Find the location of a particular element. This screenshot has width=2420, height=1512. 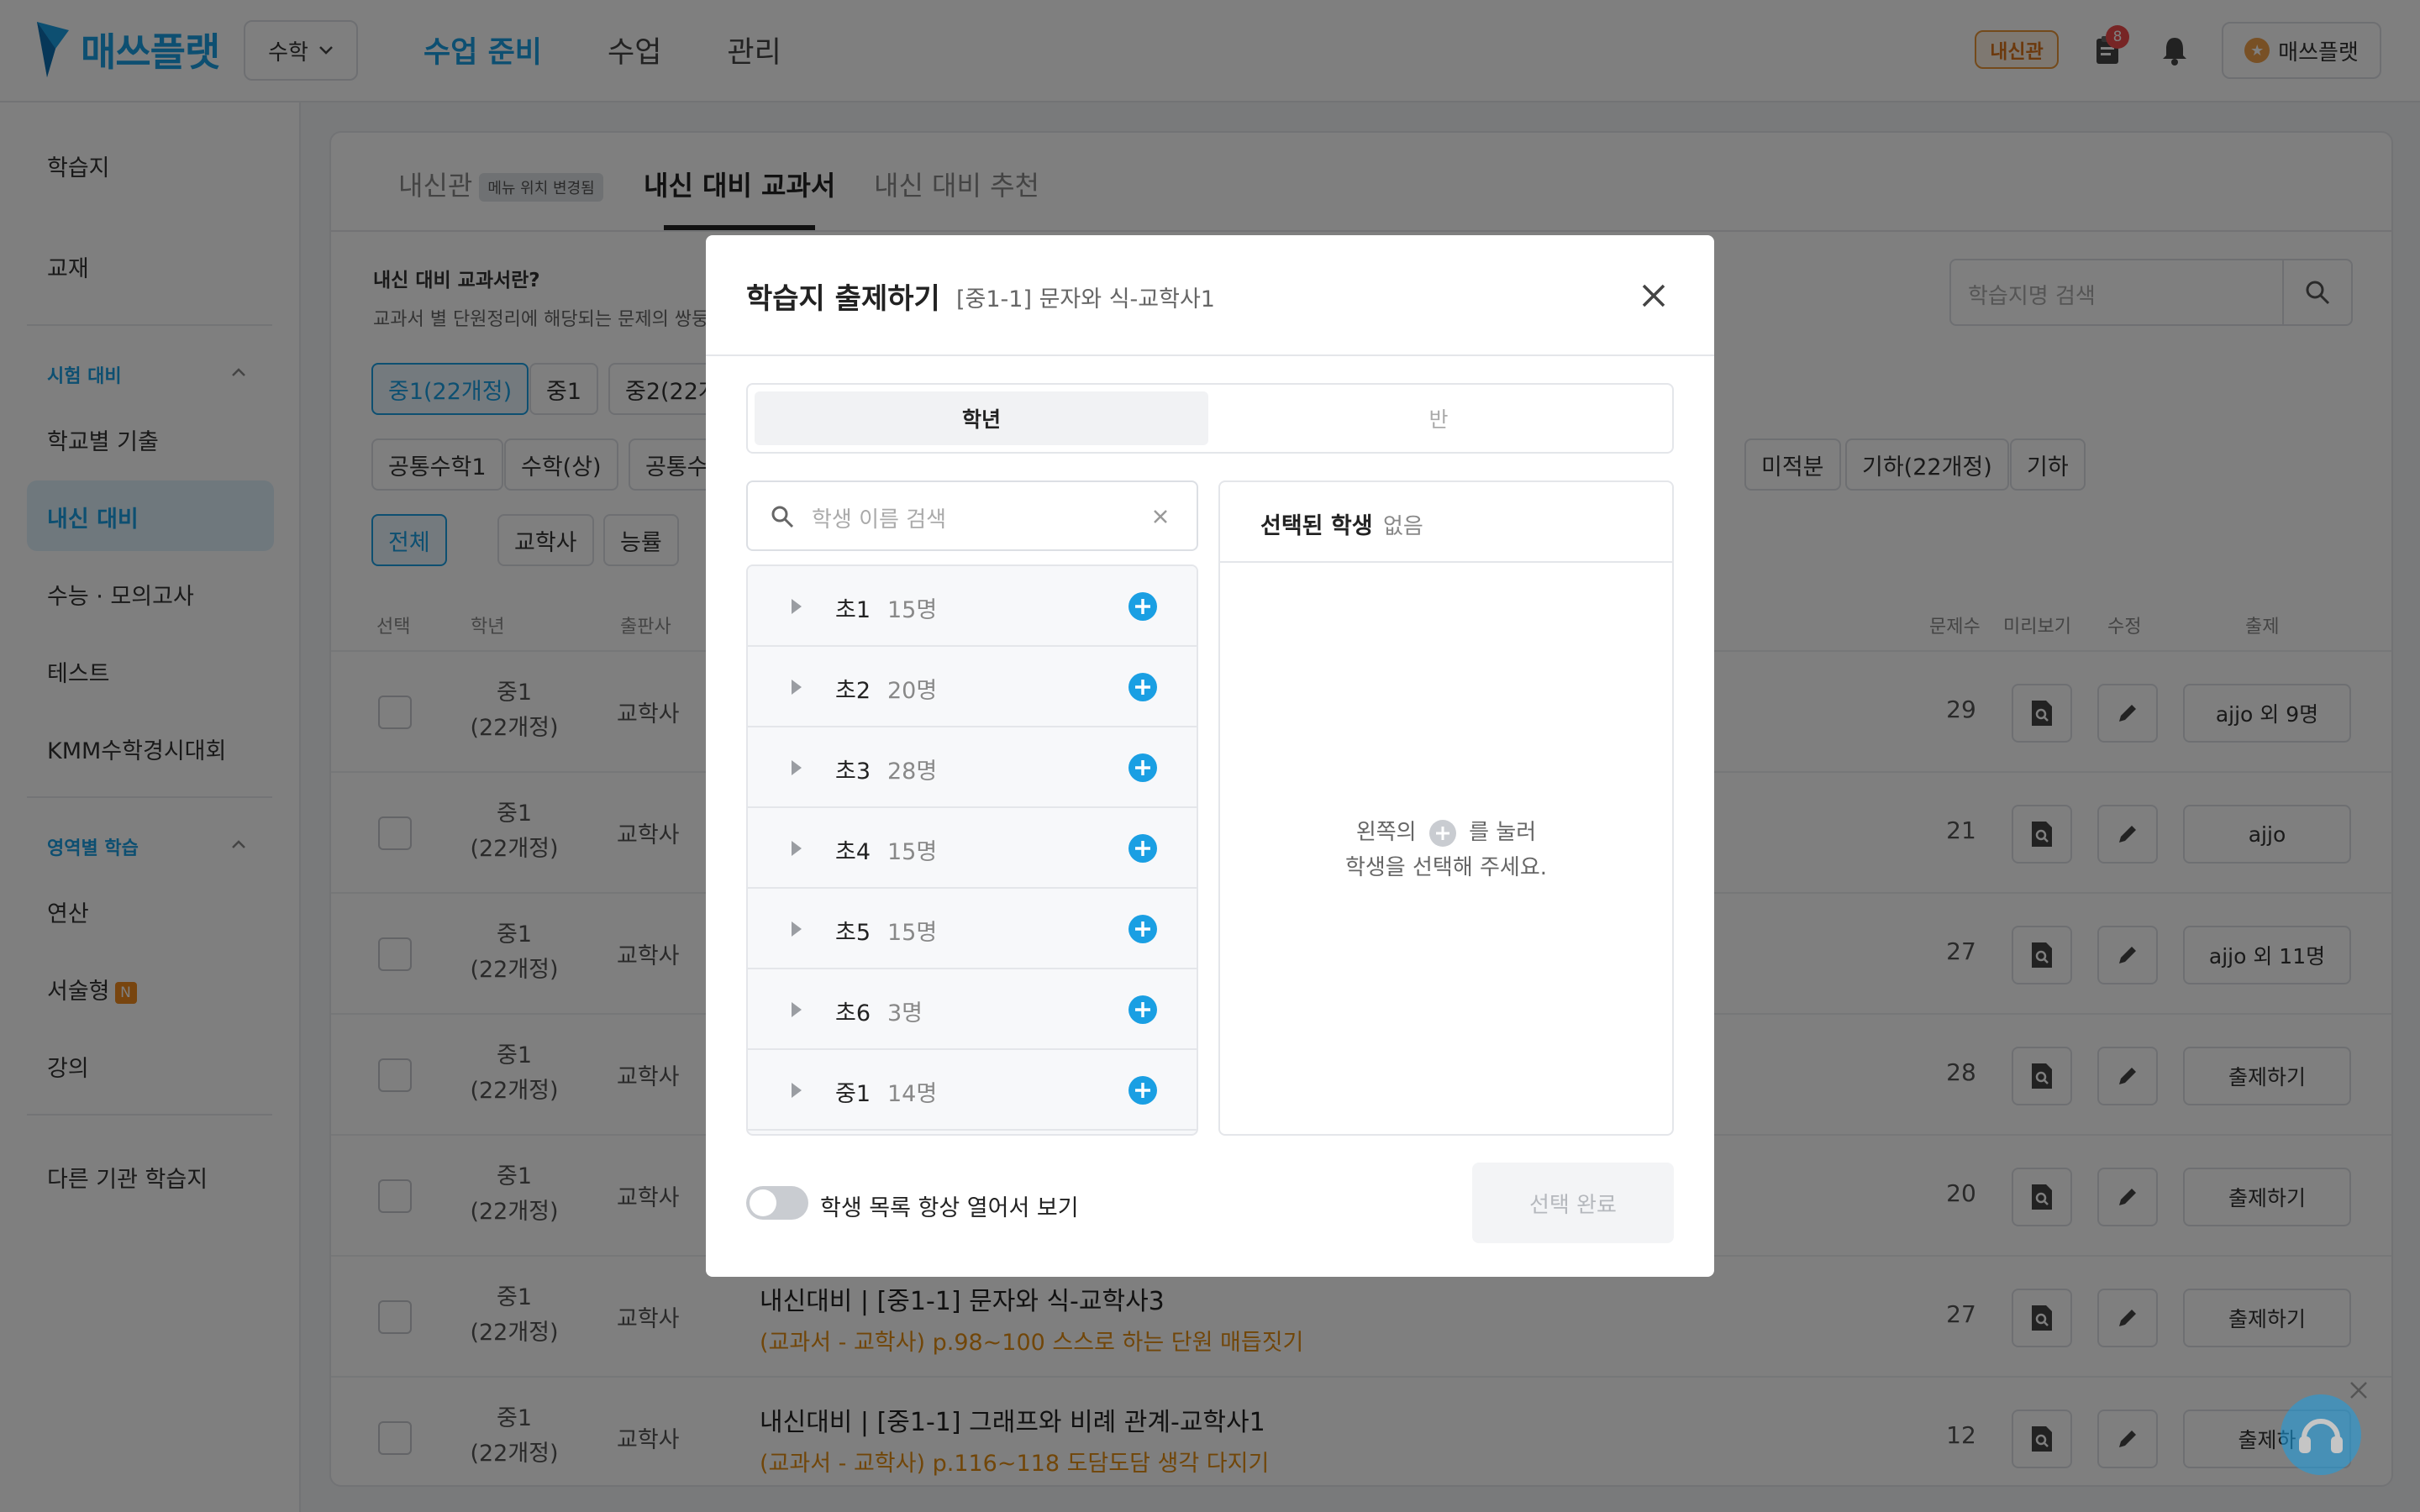

always-open-toggle-label: 학생 목록 항상 열어서 보기 is located at coordinates (950, 1208).